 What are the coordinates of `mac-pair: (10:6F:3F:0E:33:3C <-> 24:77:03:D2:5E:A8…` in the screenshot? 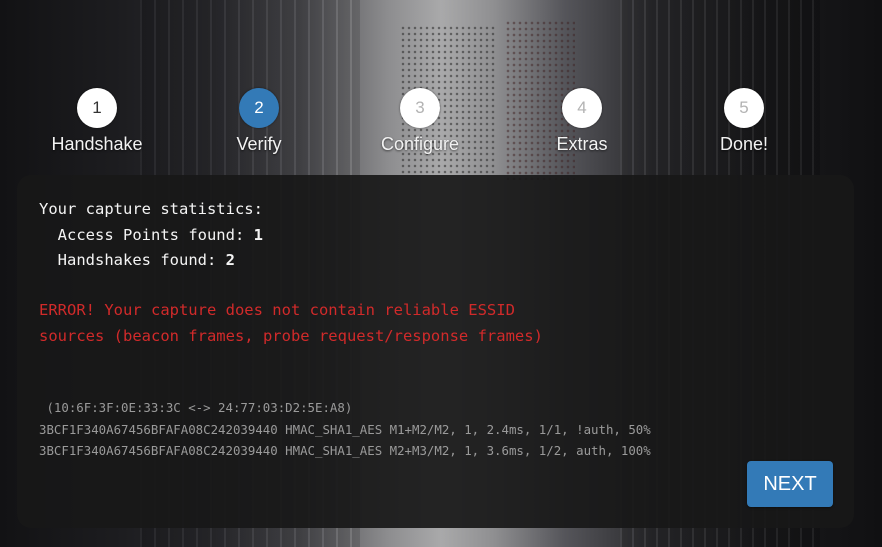 It's located at (196, 407).